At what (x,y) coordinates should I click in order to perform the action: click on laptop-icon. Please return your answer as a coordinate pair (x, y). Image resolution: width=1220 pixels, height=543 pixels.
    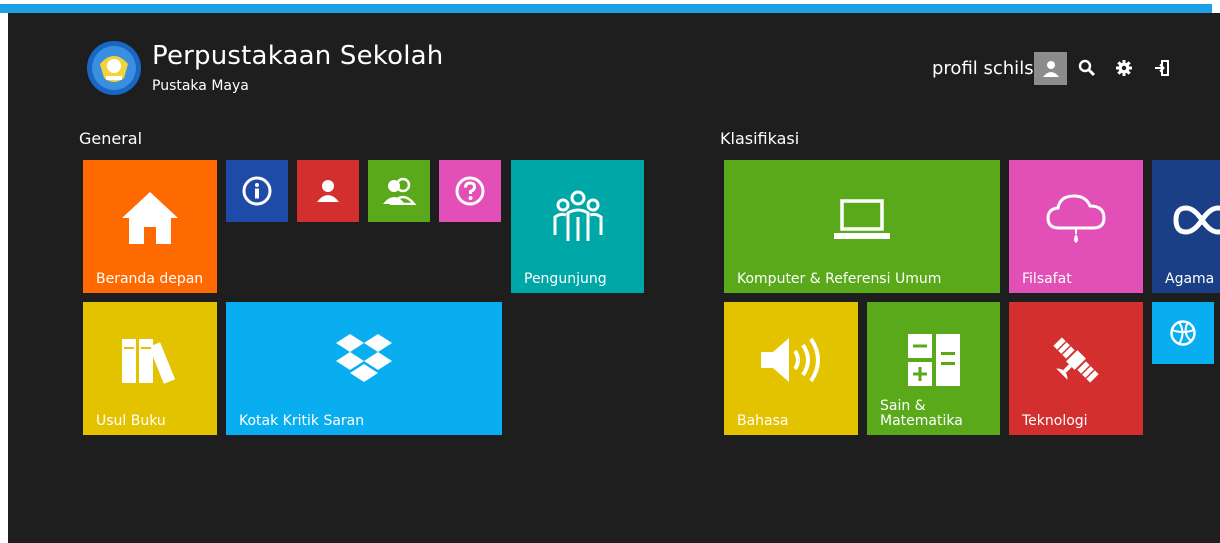
    Looking at the image, I should click on (862, 220).